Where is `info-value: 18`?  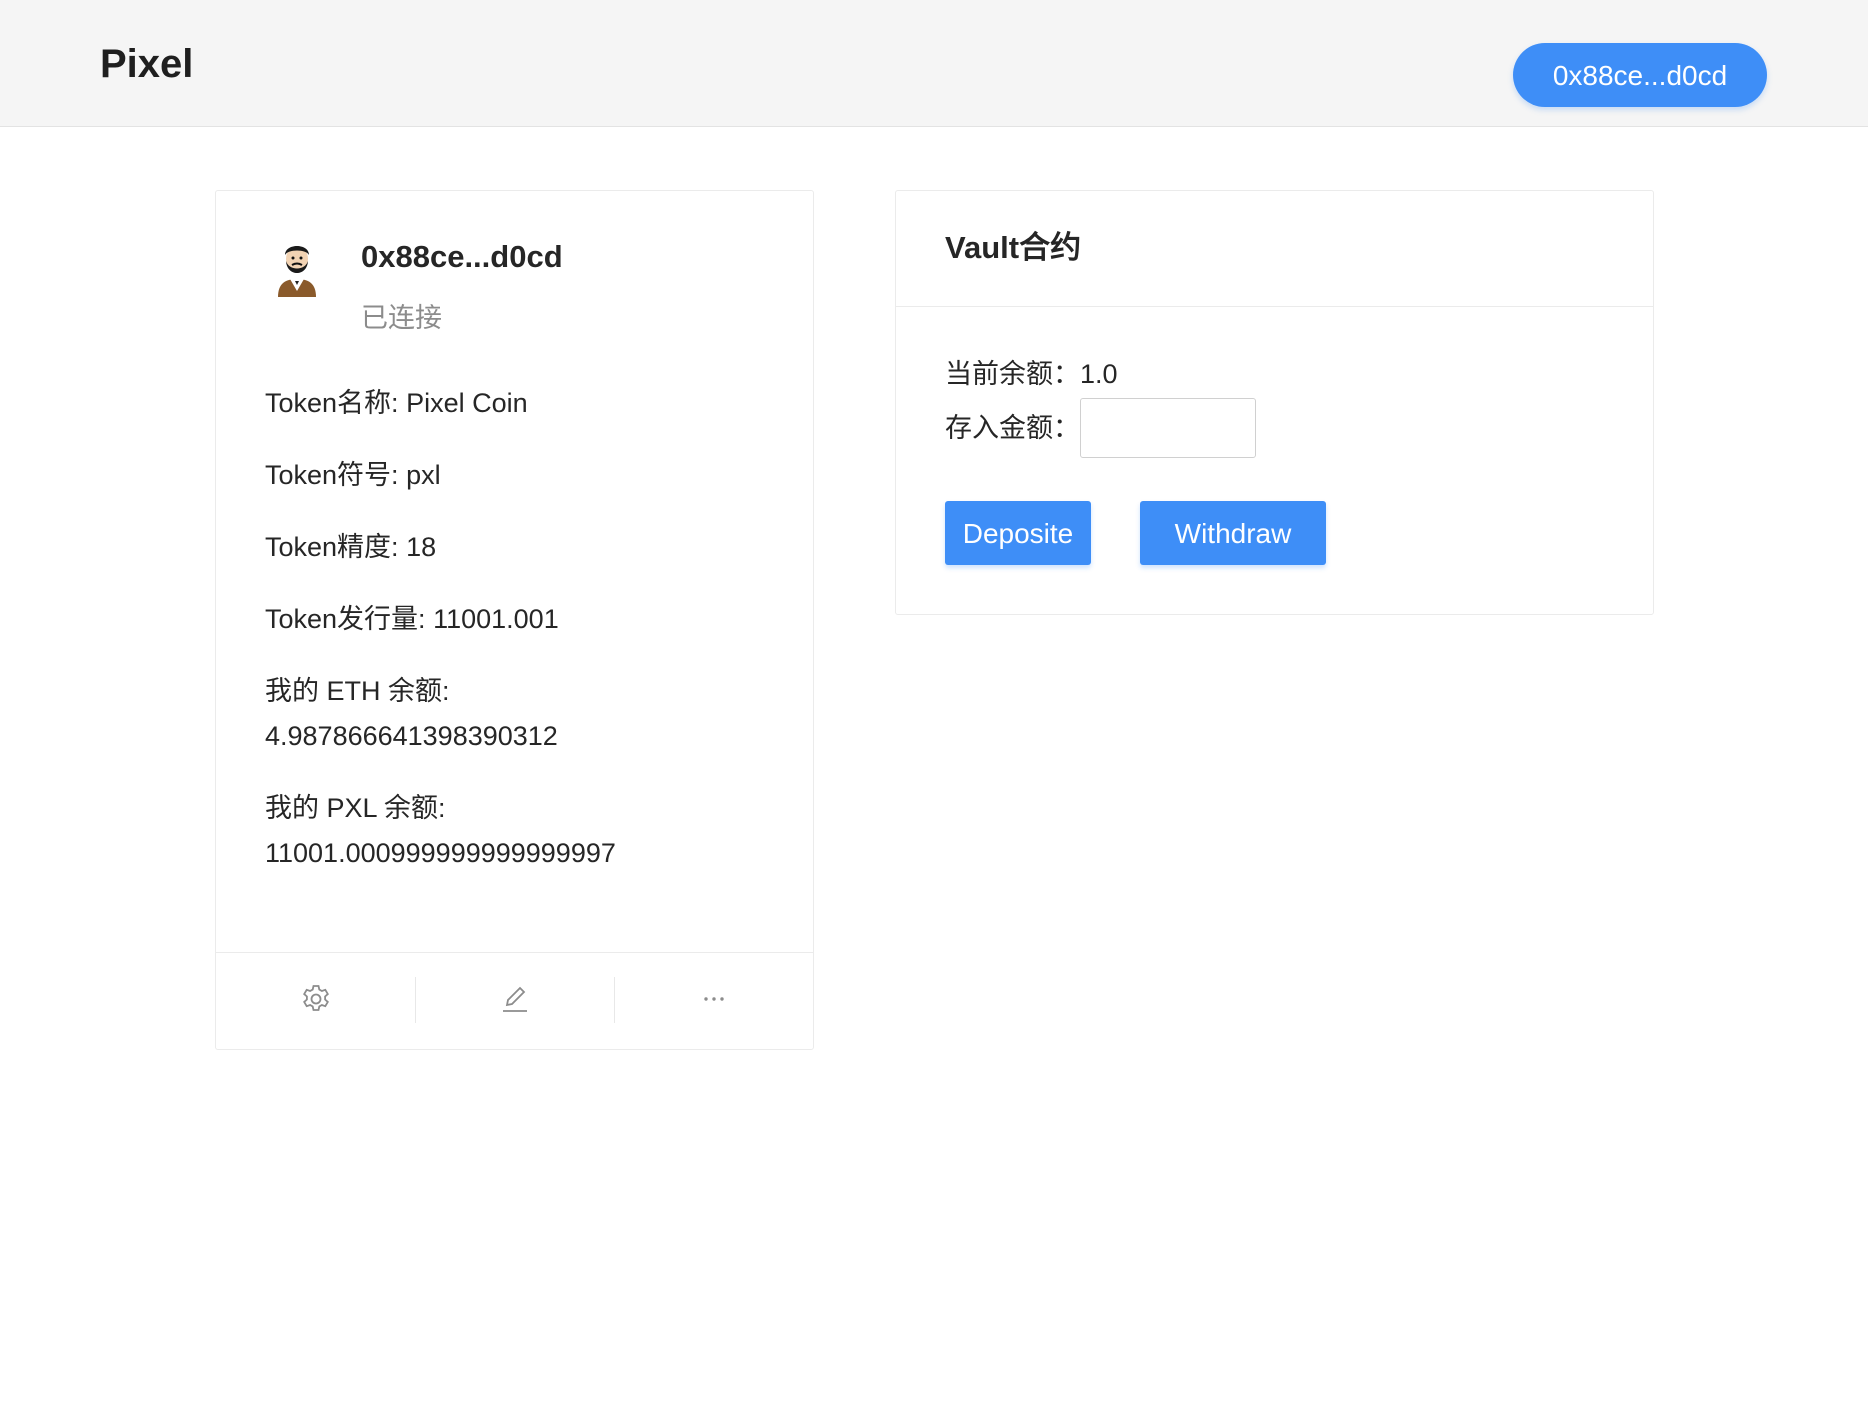
info-value: 18 is located at coordinates (421, 547).